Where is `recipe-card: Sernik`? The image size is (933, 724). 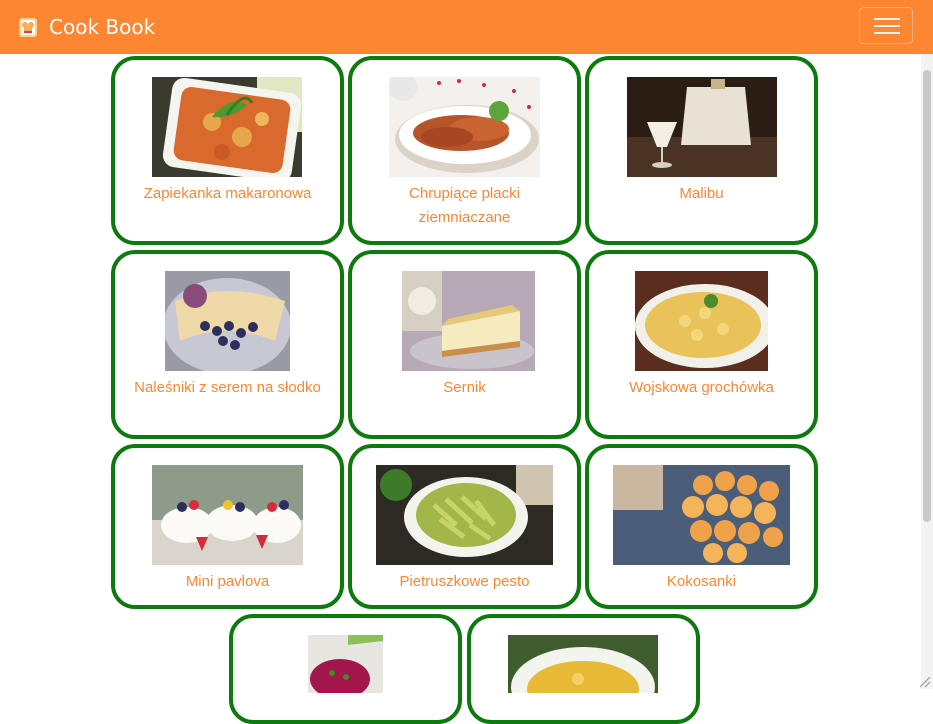 recipe-card: Sernik is located at coordinates (464, 344).